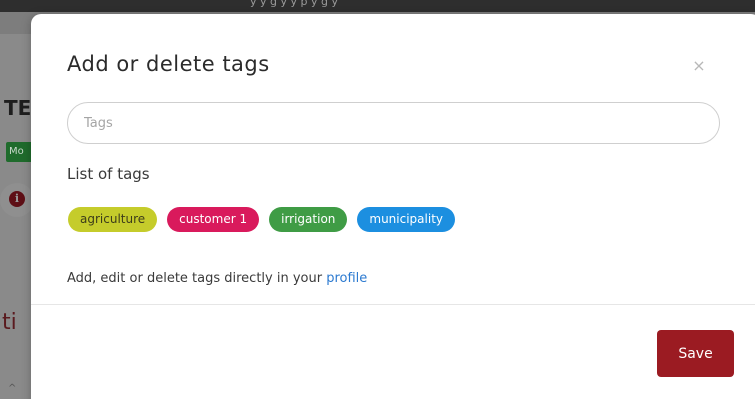 The height and width of the screenshot is (399, 755). I want to click on tag-chip-customer-1: customer 1, so click(213, 219).